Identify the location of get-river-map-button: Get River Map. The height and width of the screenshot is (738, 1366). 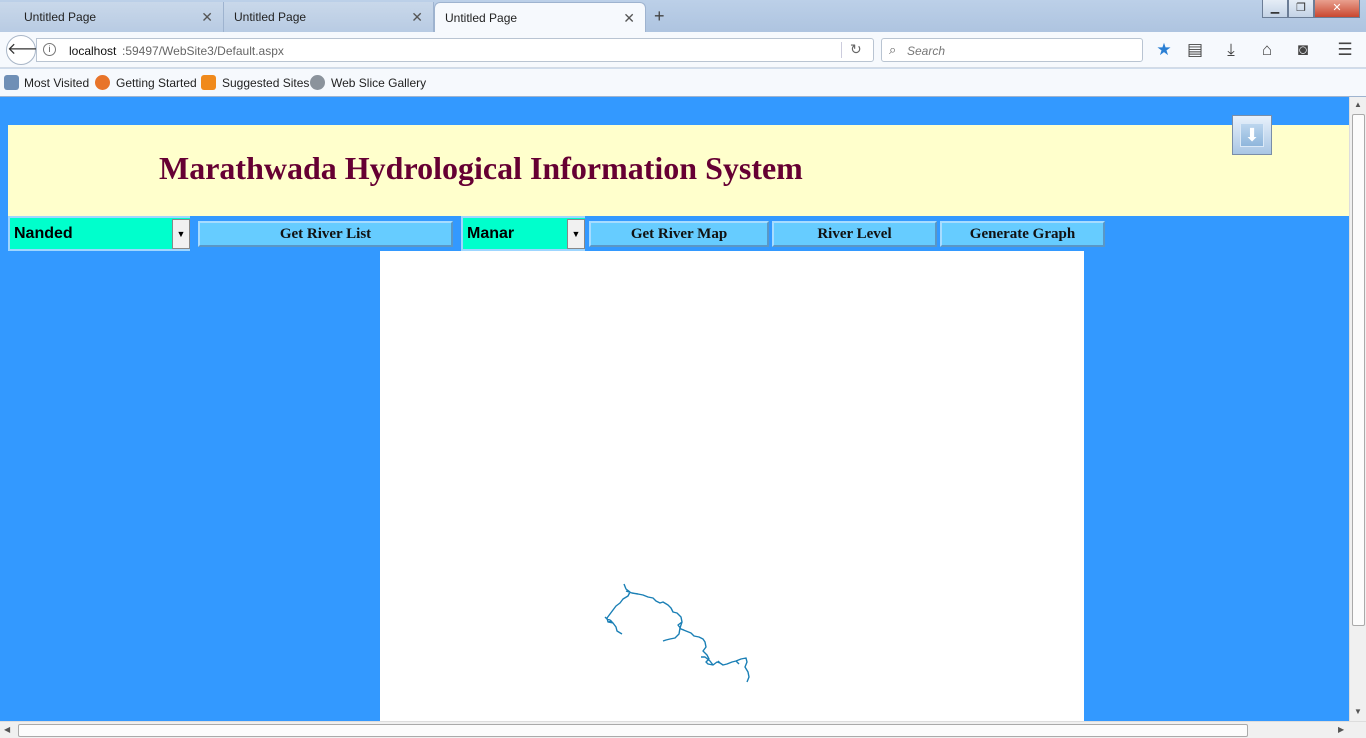
(679, 234).